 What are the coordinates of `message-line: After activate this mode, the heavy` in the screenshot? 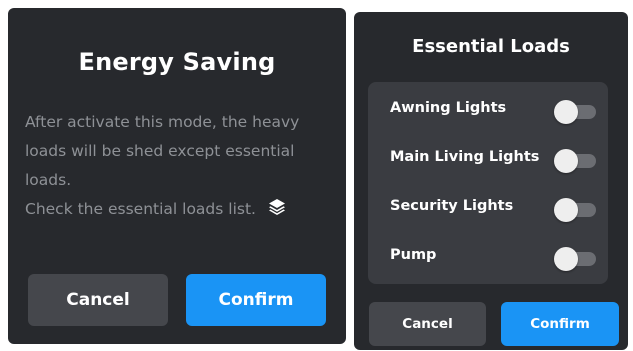 It's located at (162, 122).